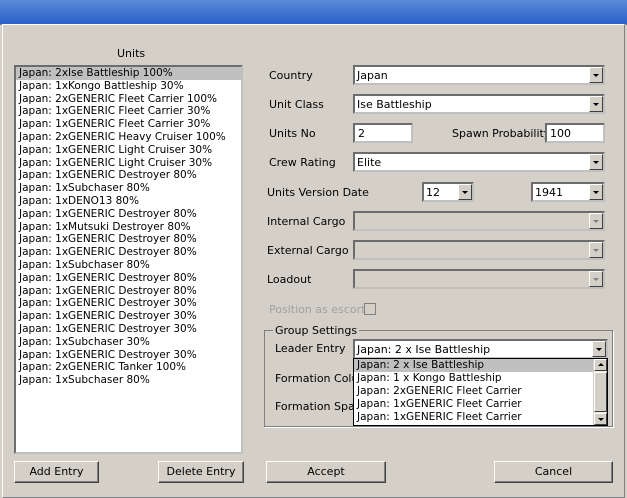 This screenshot has height=498, width=627. I want to click on units-no-label: Units No, so click(292, 133).